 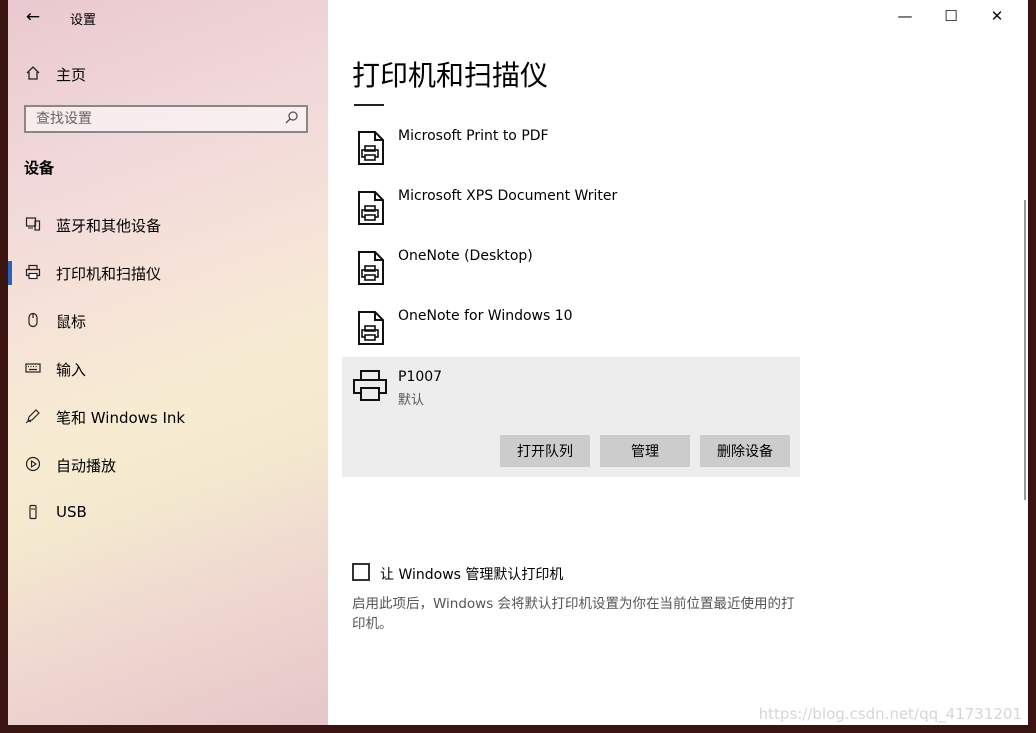 I want to click on sidebar-item-typing: 输入, so click(x=168, y=369).